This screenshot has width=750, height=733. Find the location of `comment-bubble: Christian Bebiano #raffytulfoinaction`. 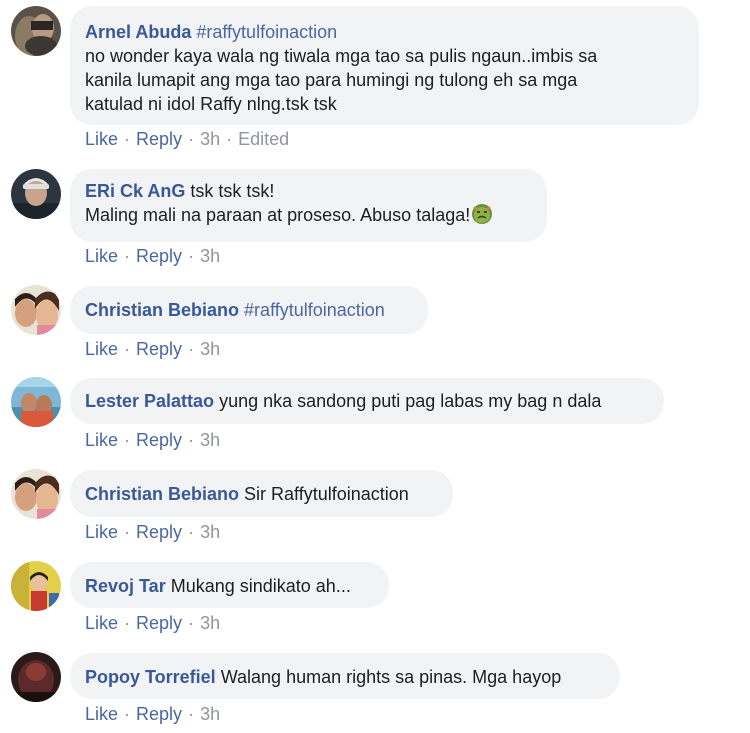

comment-bubble: Christian Bebiano #raffytulfoinaction is located at coordinates (249, 310).